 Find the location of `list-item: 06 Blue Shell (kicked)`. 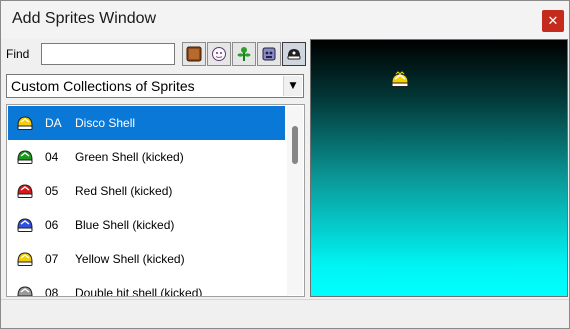

list-item: 06 Blue Shell (kicked) is located at coordinates (146, 225).